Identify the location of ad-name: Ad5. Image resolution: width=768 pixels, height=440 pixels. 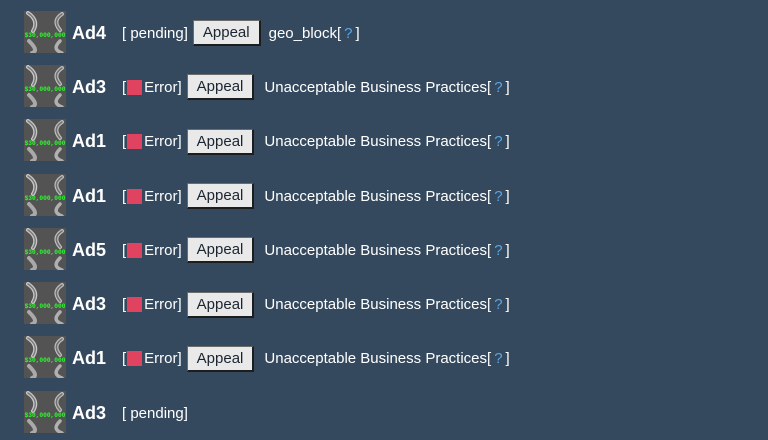
(89, 249).